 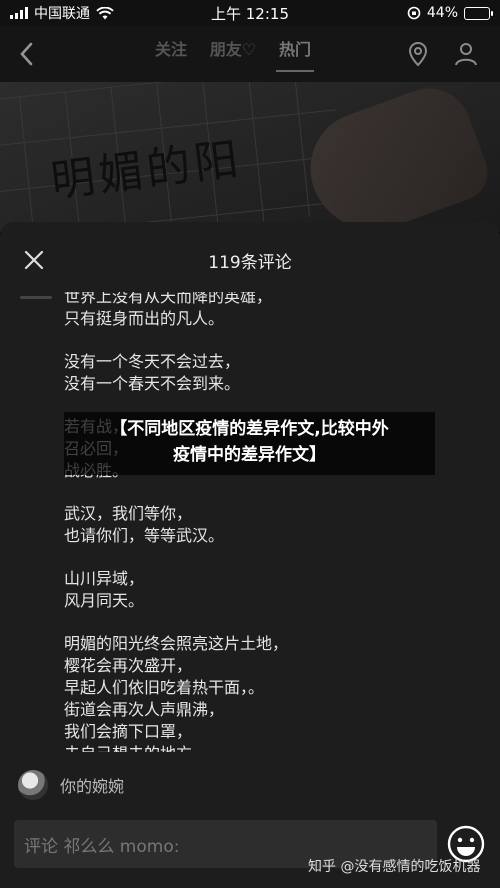 I want to click on comment-line: 山川异域，, so click(x=104, y=578).